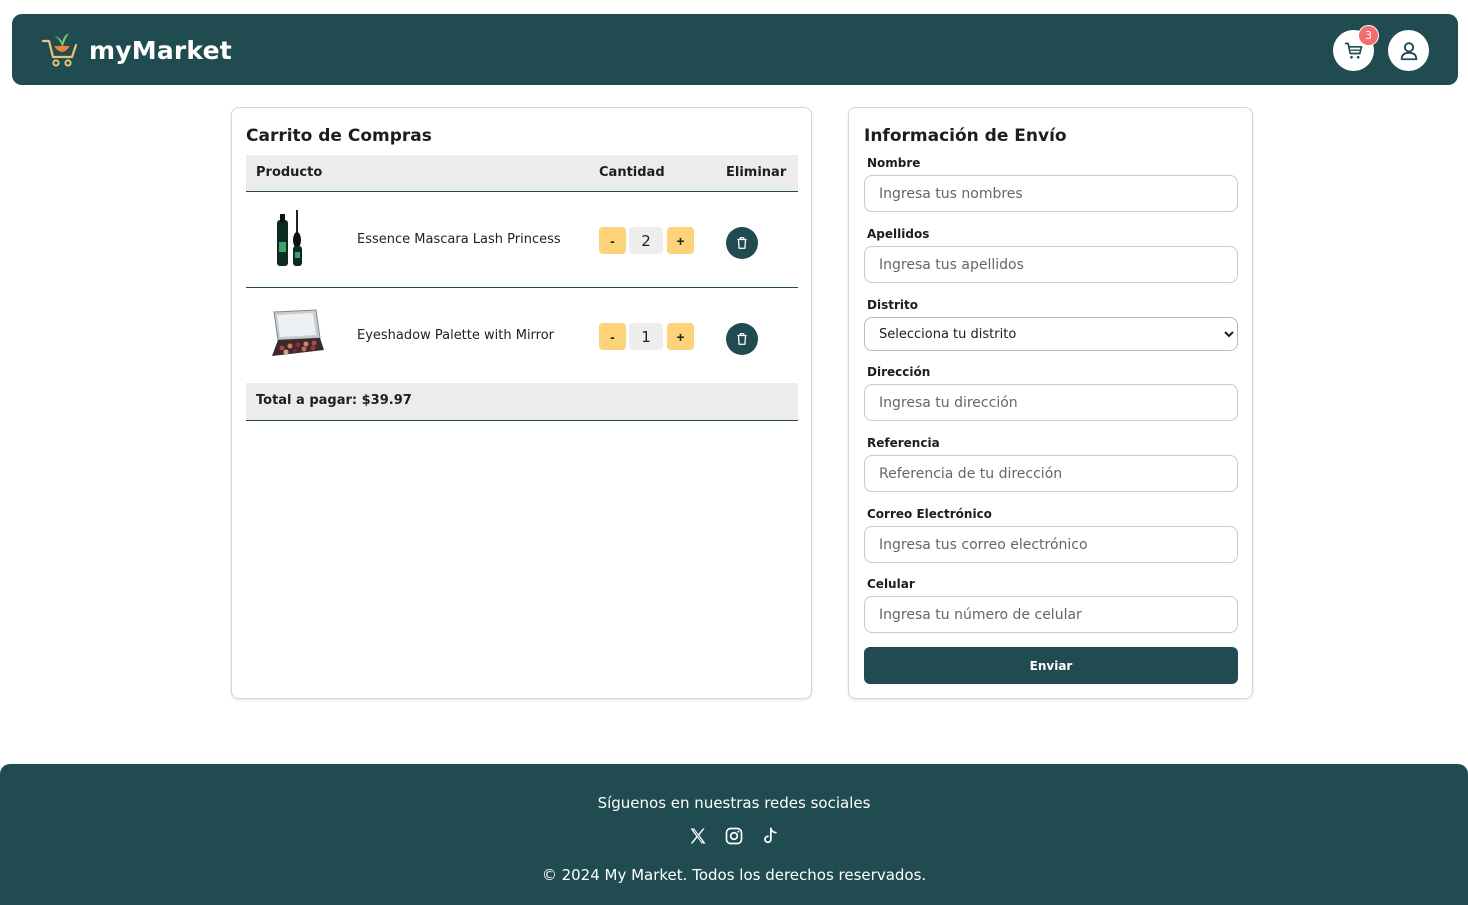  What do you see at coordinates (339, 136) in the screenshot?
I see `cart-title: Carrito de Compras` at bounding box center [339, 136].